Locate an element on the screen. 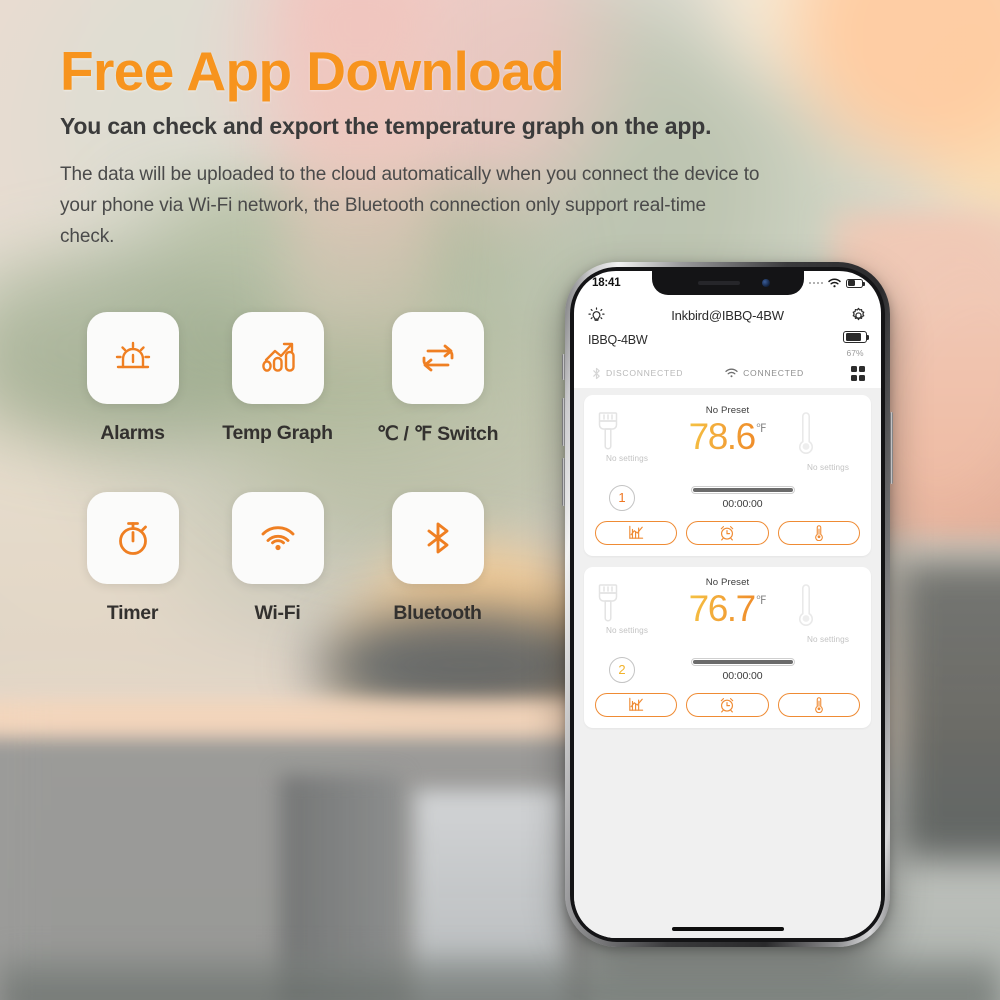  device-name: IBBQ-4BW is located at coordinates (618, 340).